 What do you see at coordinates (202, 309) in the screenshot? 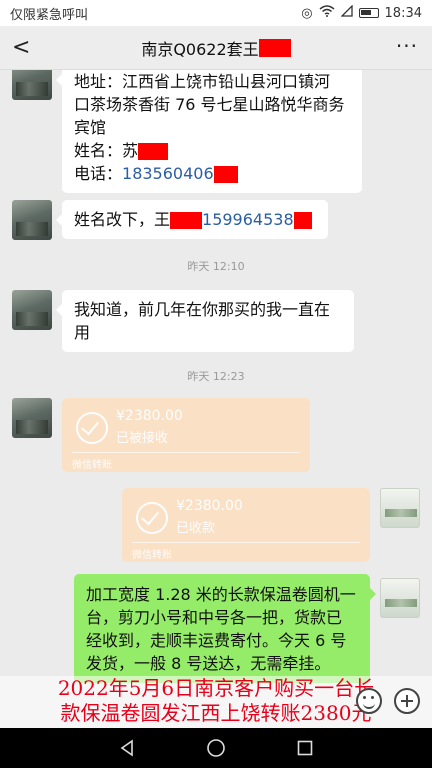
I see `message-text: 我知道，前几年在你那买的我一直在` at bounding box center [202, 309].